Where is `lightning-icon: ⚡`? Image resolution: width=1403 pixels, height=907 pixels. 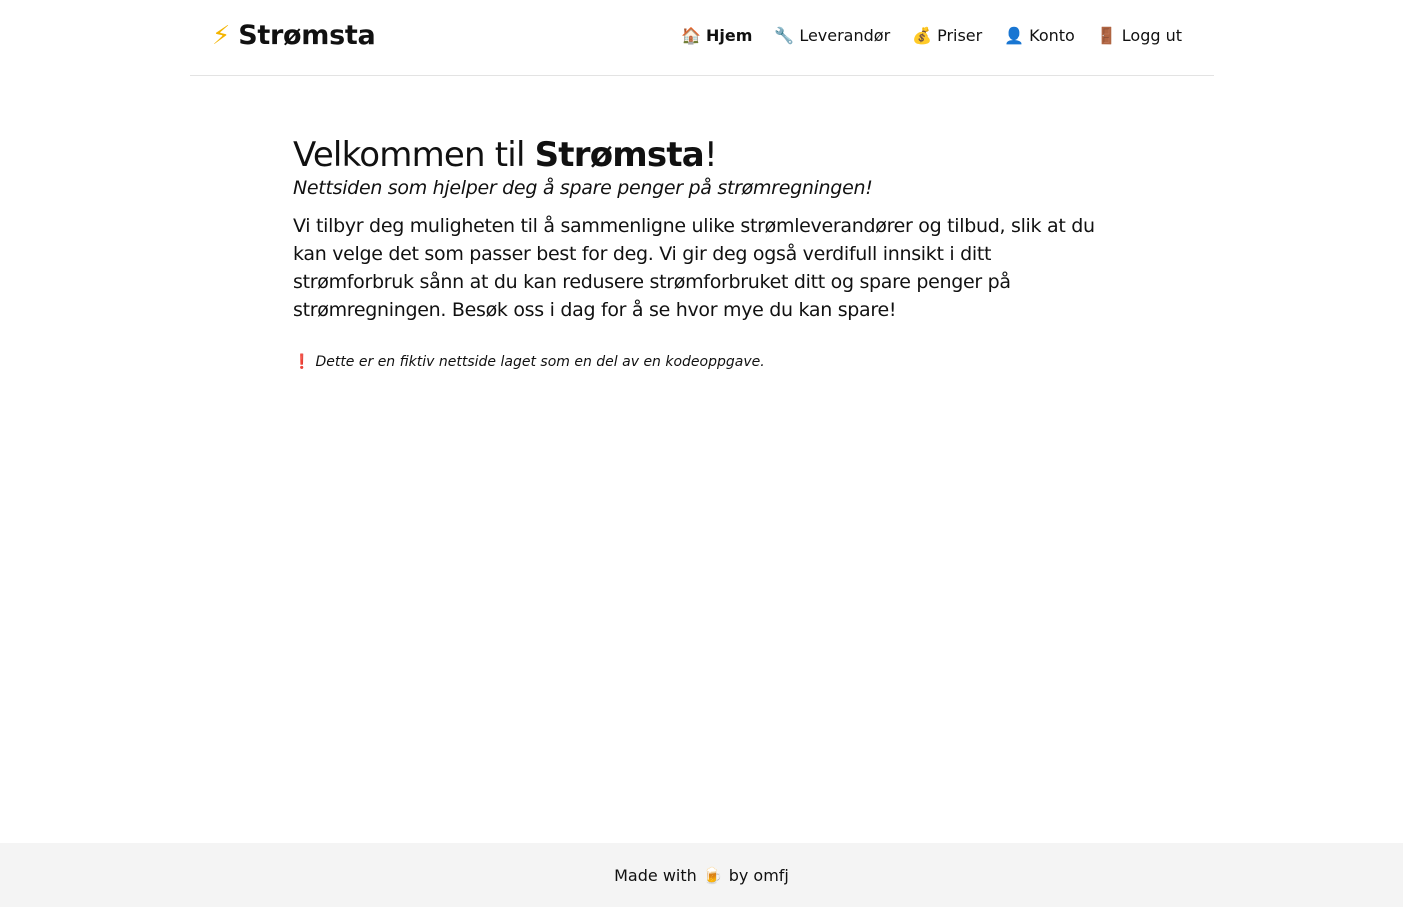 lightning-icon: ⚡ is located at coordinates (221, 35).